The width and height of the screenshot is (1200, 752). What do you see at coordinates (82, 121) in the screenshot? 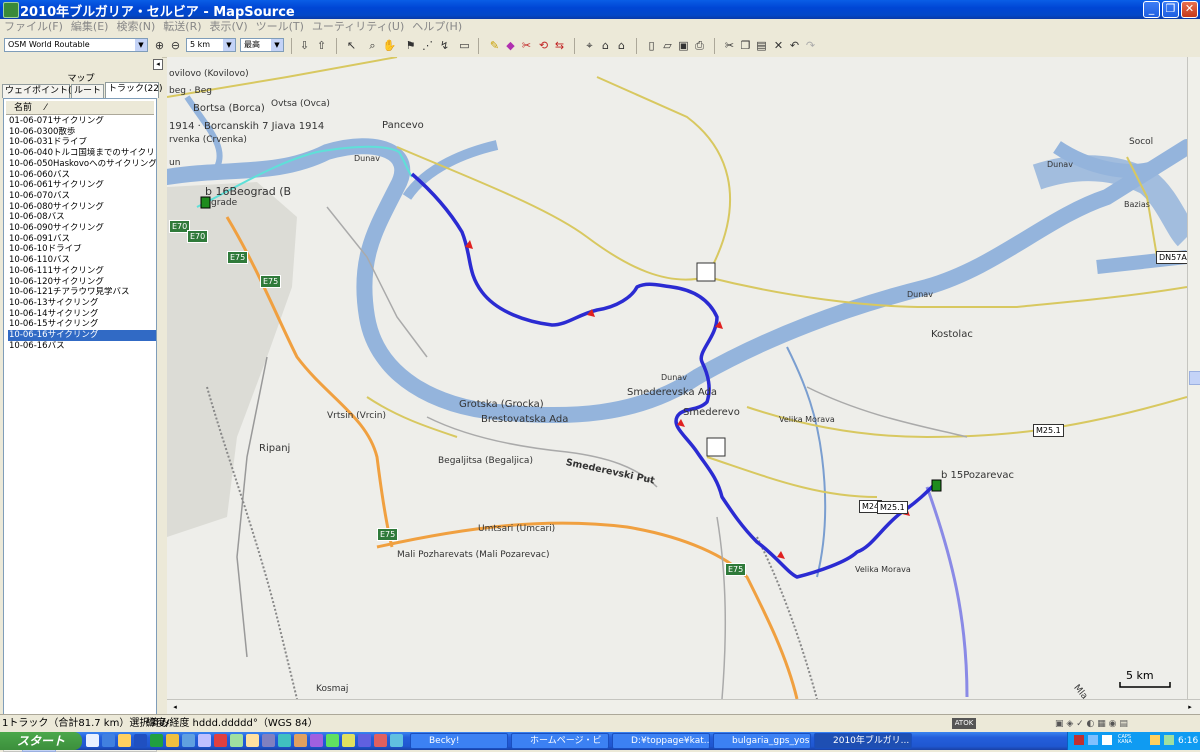
I see `track-list-item: 01-06-071サイクリング` at bounding box center [82, 121].